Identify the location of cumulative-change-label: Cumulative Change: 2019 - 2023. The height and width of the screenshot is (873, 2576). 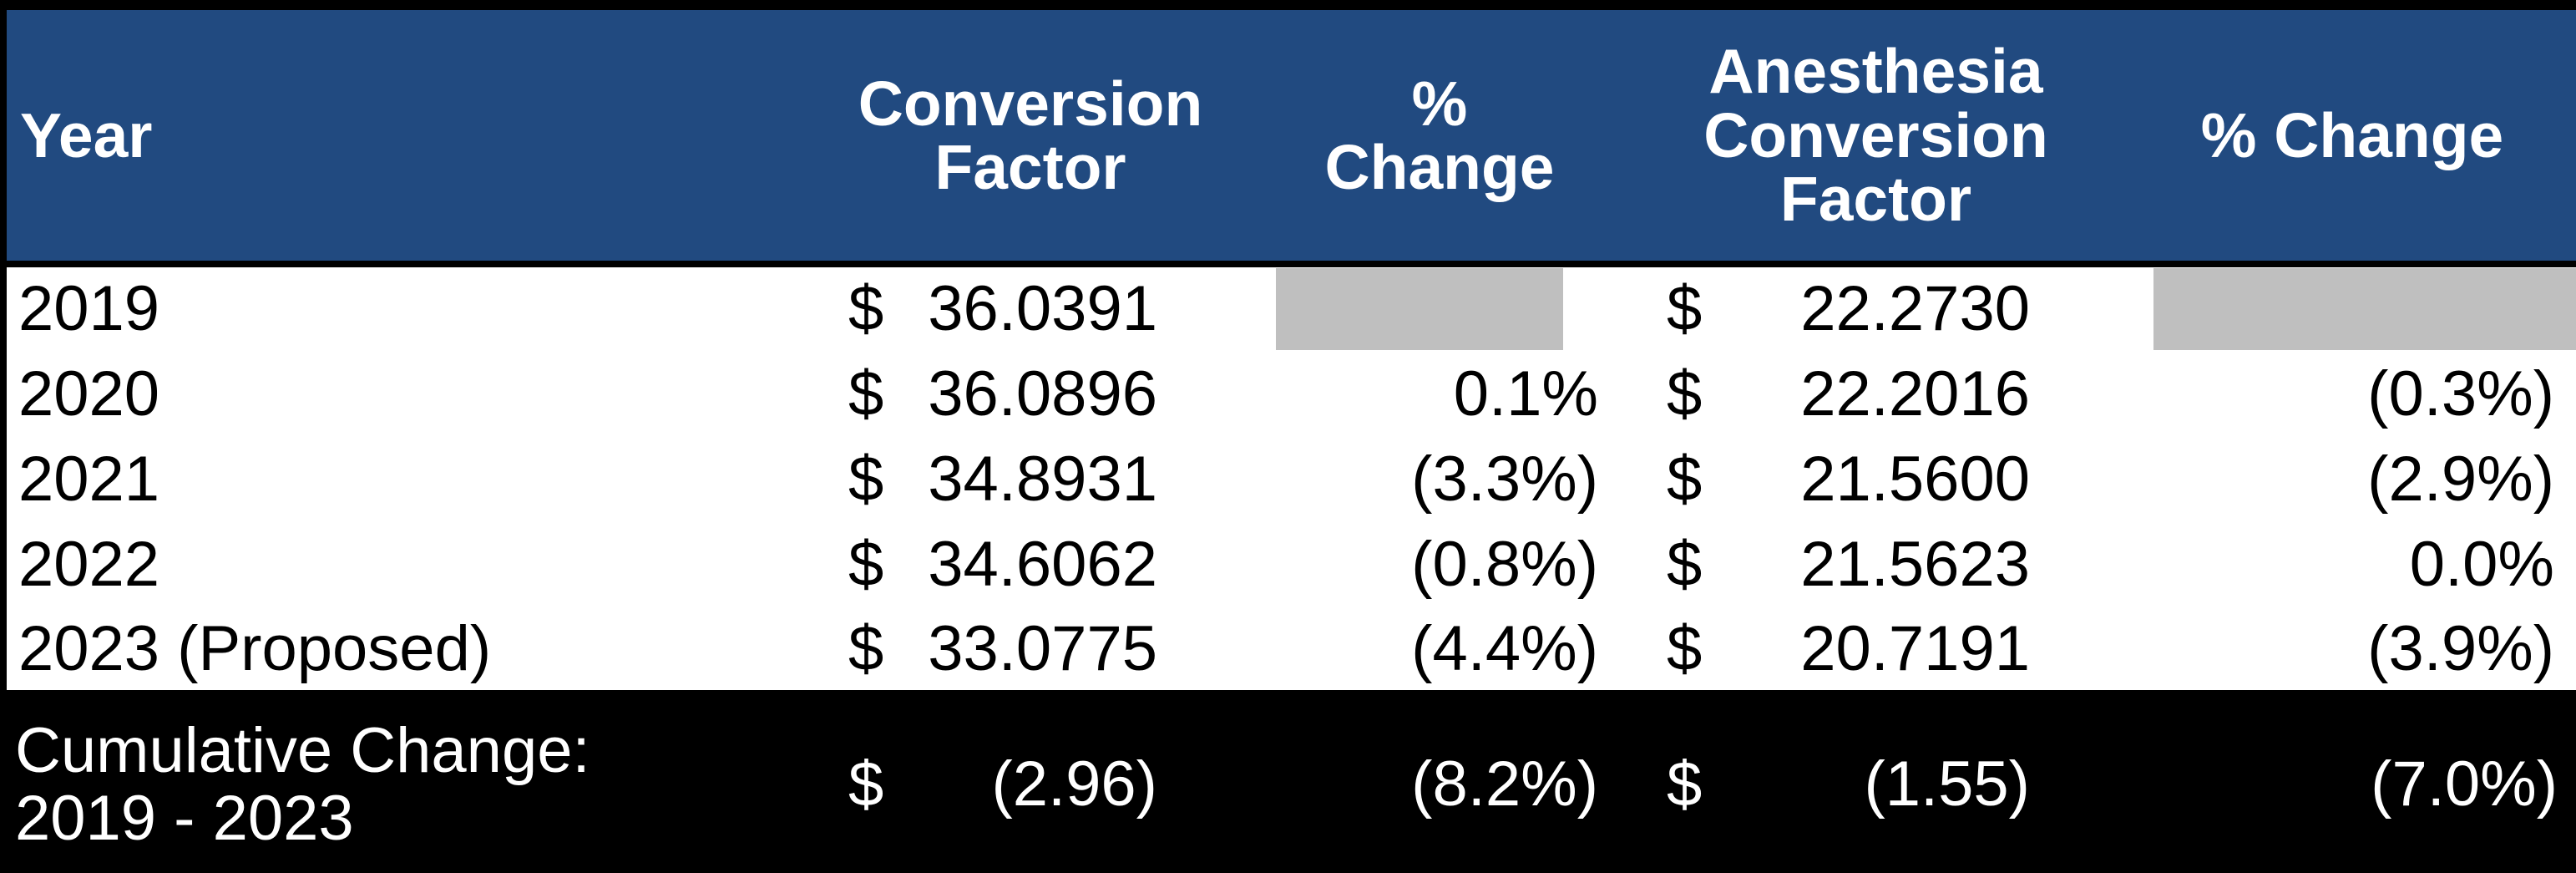
(404, 783).